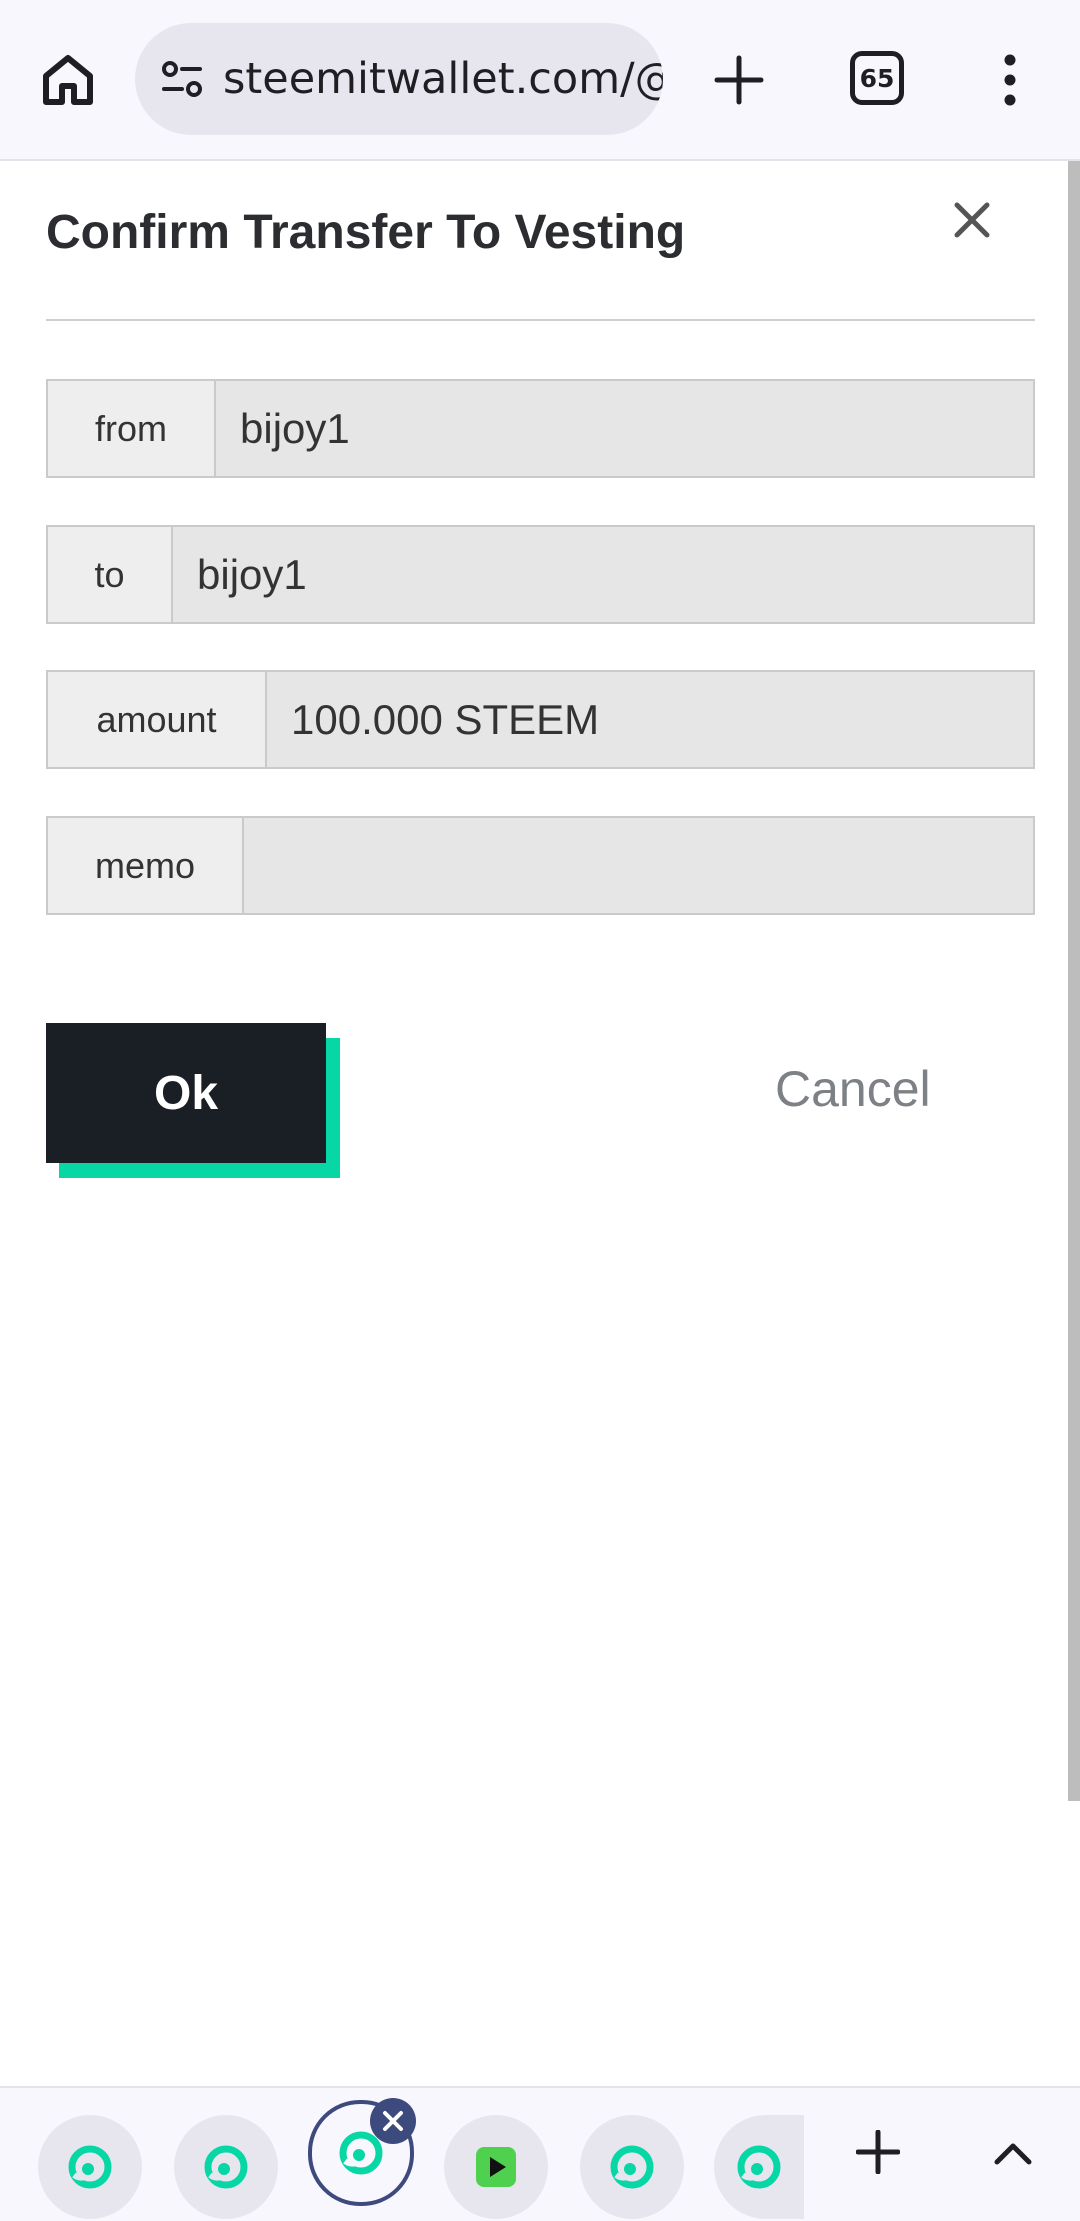 This screenshot has height=2221, width=1080. I want to click on url-text: steemitwallet.com/@, so click(443, 79).